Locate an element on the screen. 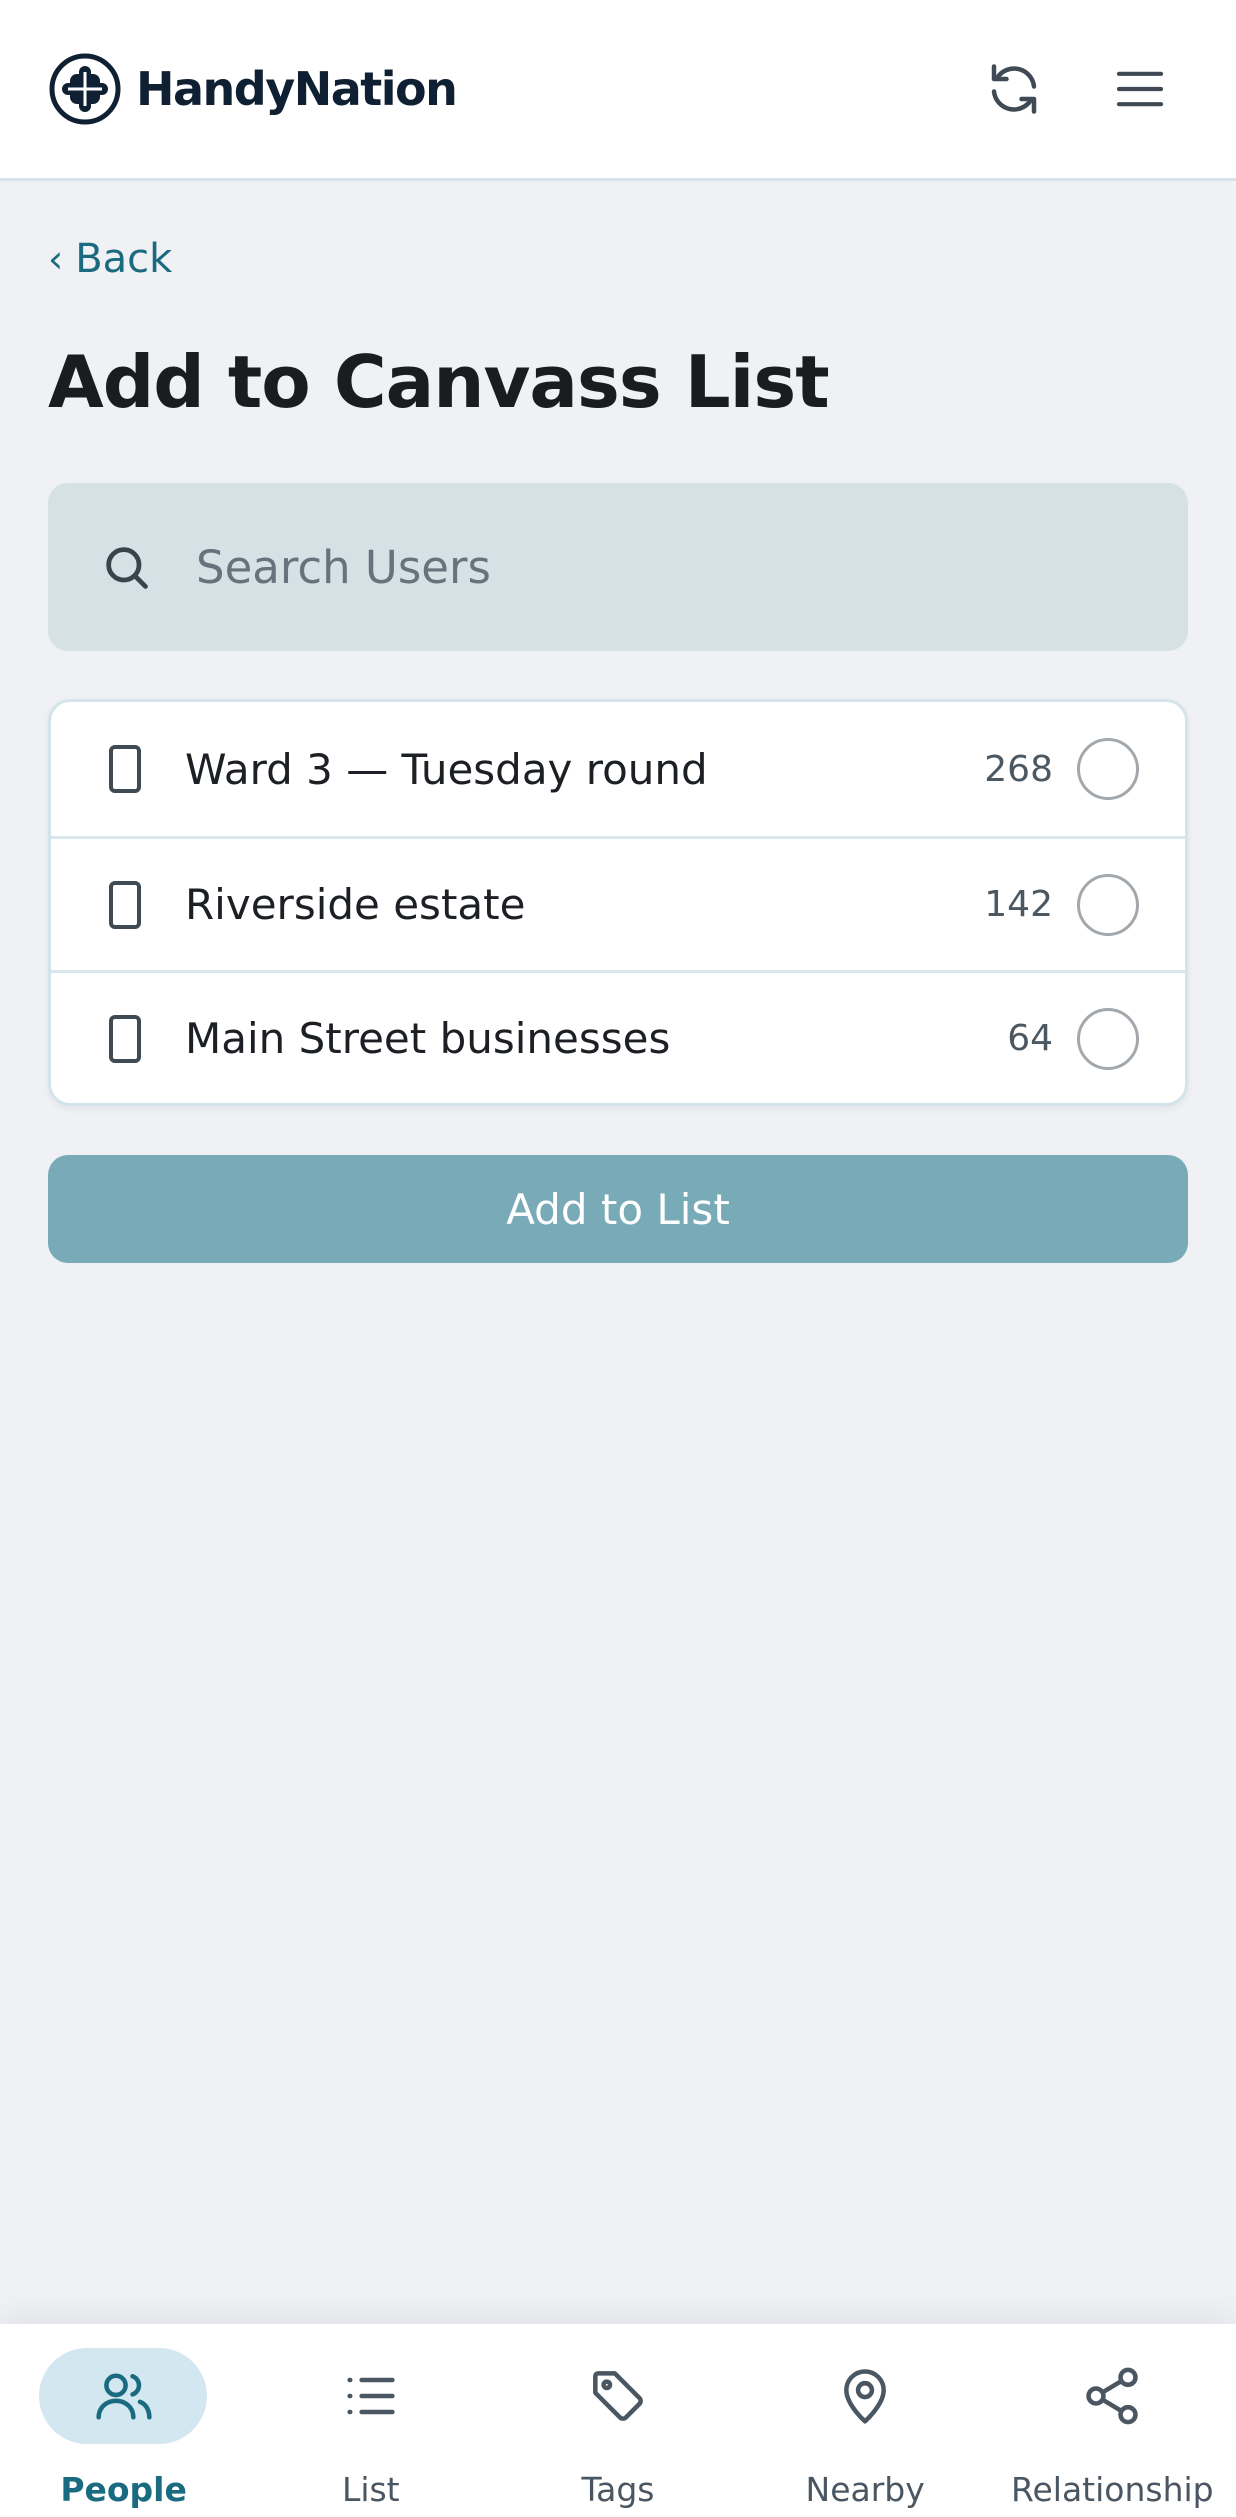 This screenshot has height=2517, width=1236. list-item-count: 64 is located at coordinates (1030, 1038).